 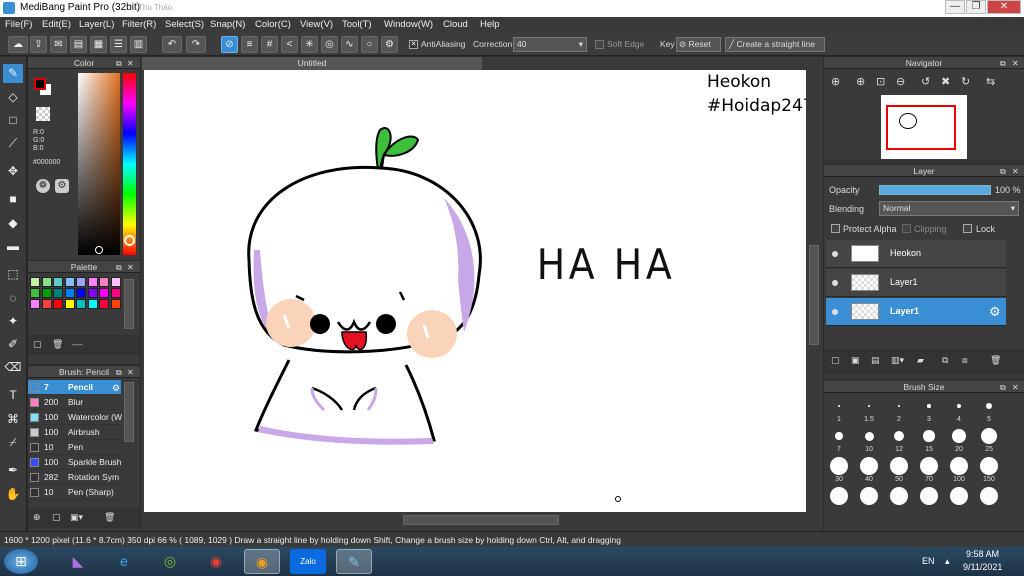 What do you see at coordinates (96, 24) in the screenshot?
I see `menu-layer: Layer(L)` at bounding box center [96, 24].